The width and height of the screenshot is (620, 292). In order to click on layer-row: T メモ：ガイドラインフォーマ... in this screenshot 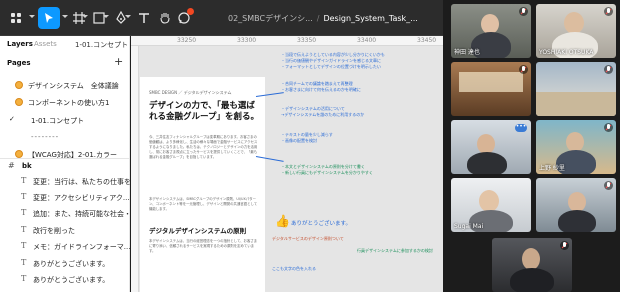, I will do `click(65, 246)`.